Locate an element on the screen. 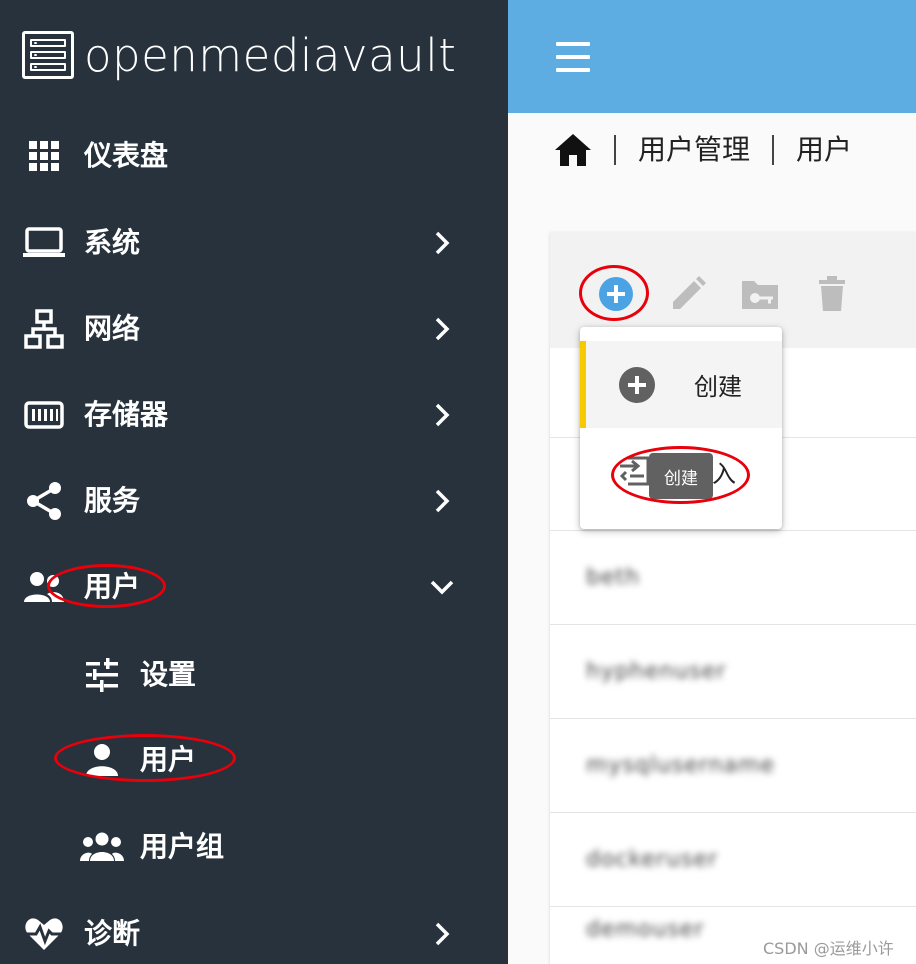 The width and height of the screenshot is (916, 964). sidebar-item-services: 服务 is located at coordinates (254, 501).